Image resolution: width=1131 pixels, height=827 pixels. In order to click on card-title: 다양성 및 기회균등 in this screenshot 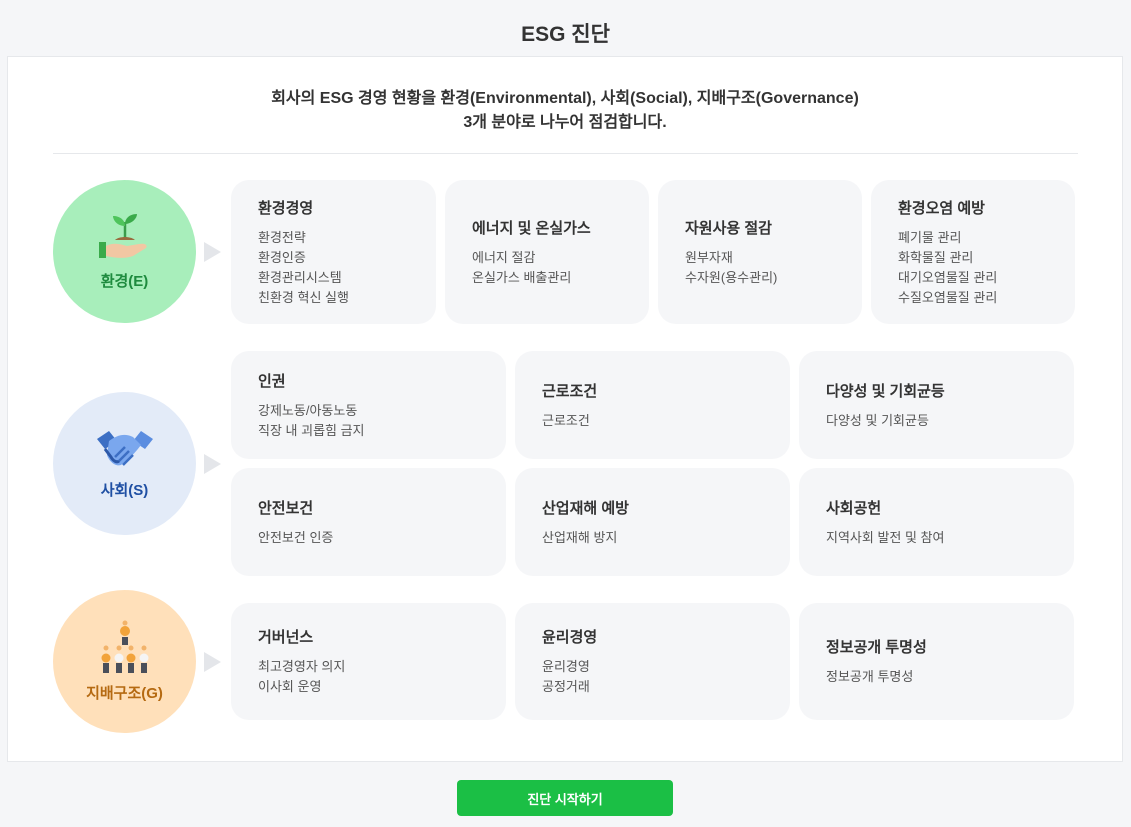, I will do `click(885, 391)`.